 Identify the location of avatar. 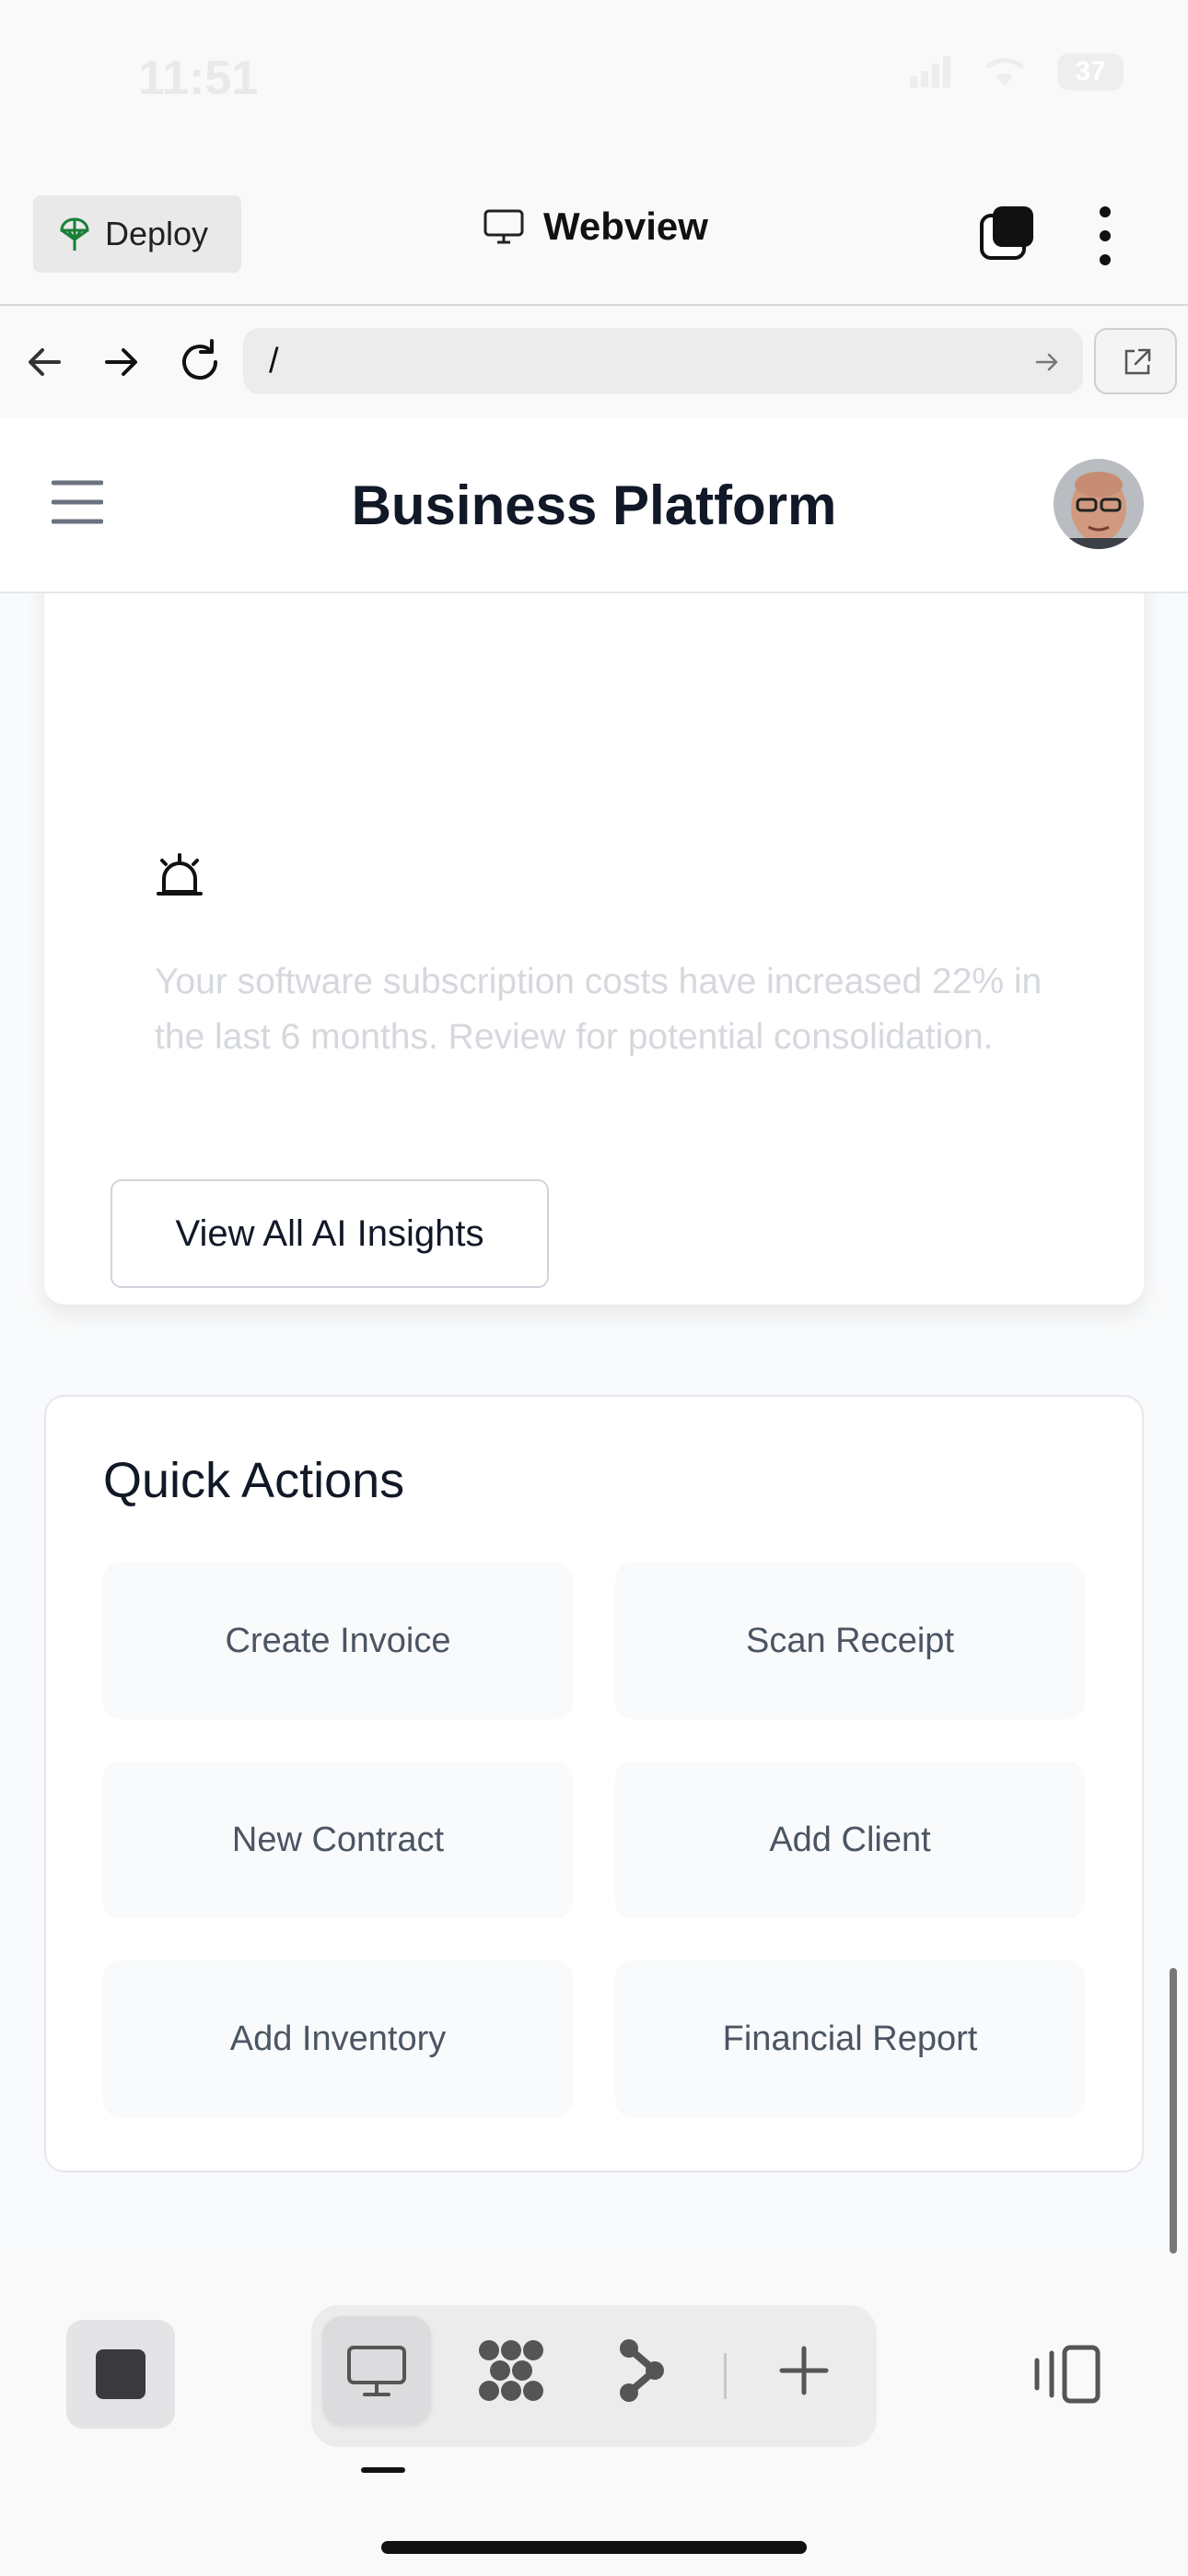
(1099, 504).